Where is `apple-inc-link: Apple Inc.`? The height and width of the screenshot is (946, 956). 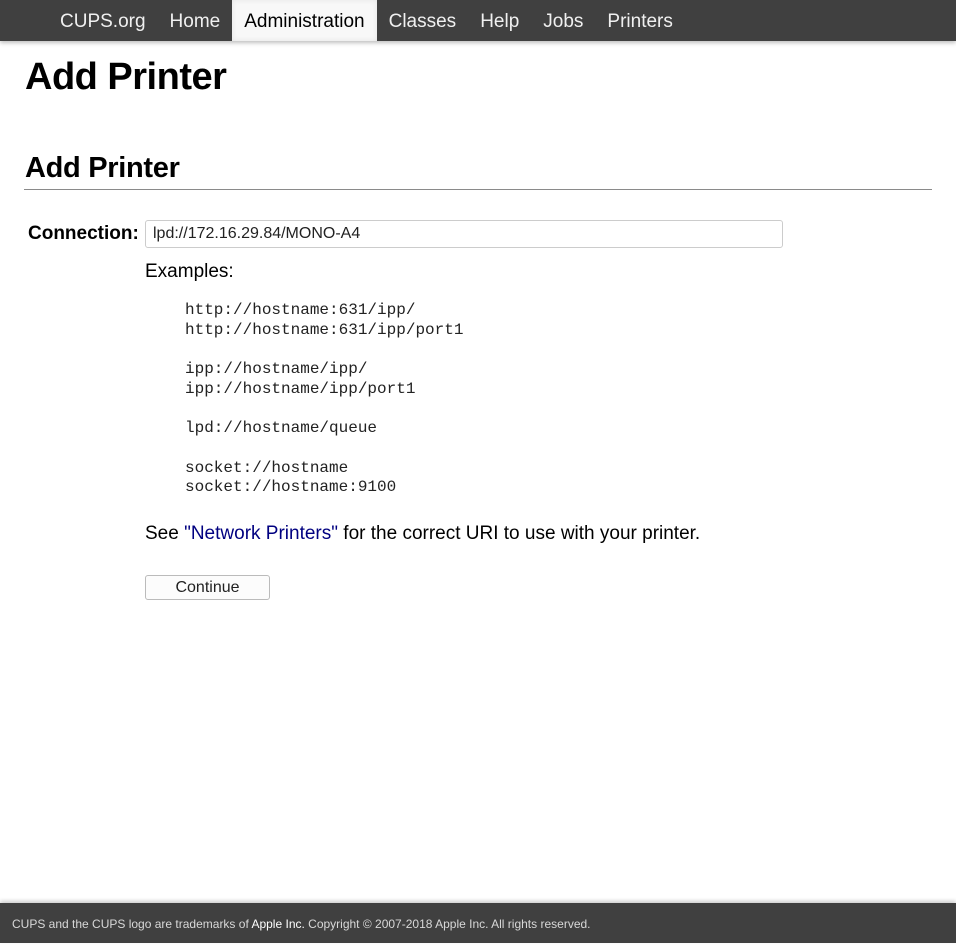
apple-inc-link: Apple Inc. is located at coordinates (277, 924).